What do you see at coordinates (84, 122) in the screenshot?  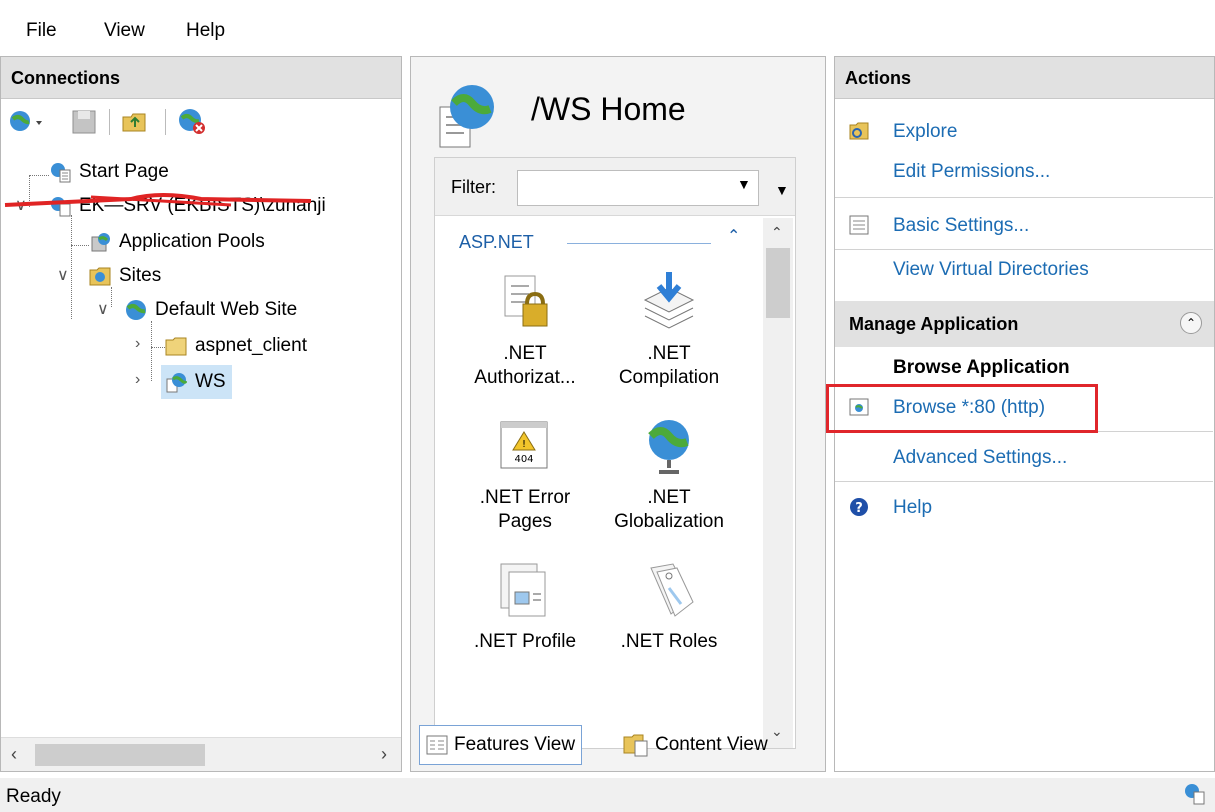 I see `save-icon` at bounding box center [84, 122].